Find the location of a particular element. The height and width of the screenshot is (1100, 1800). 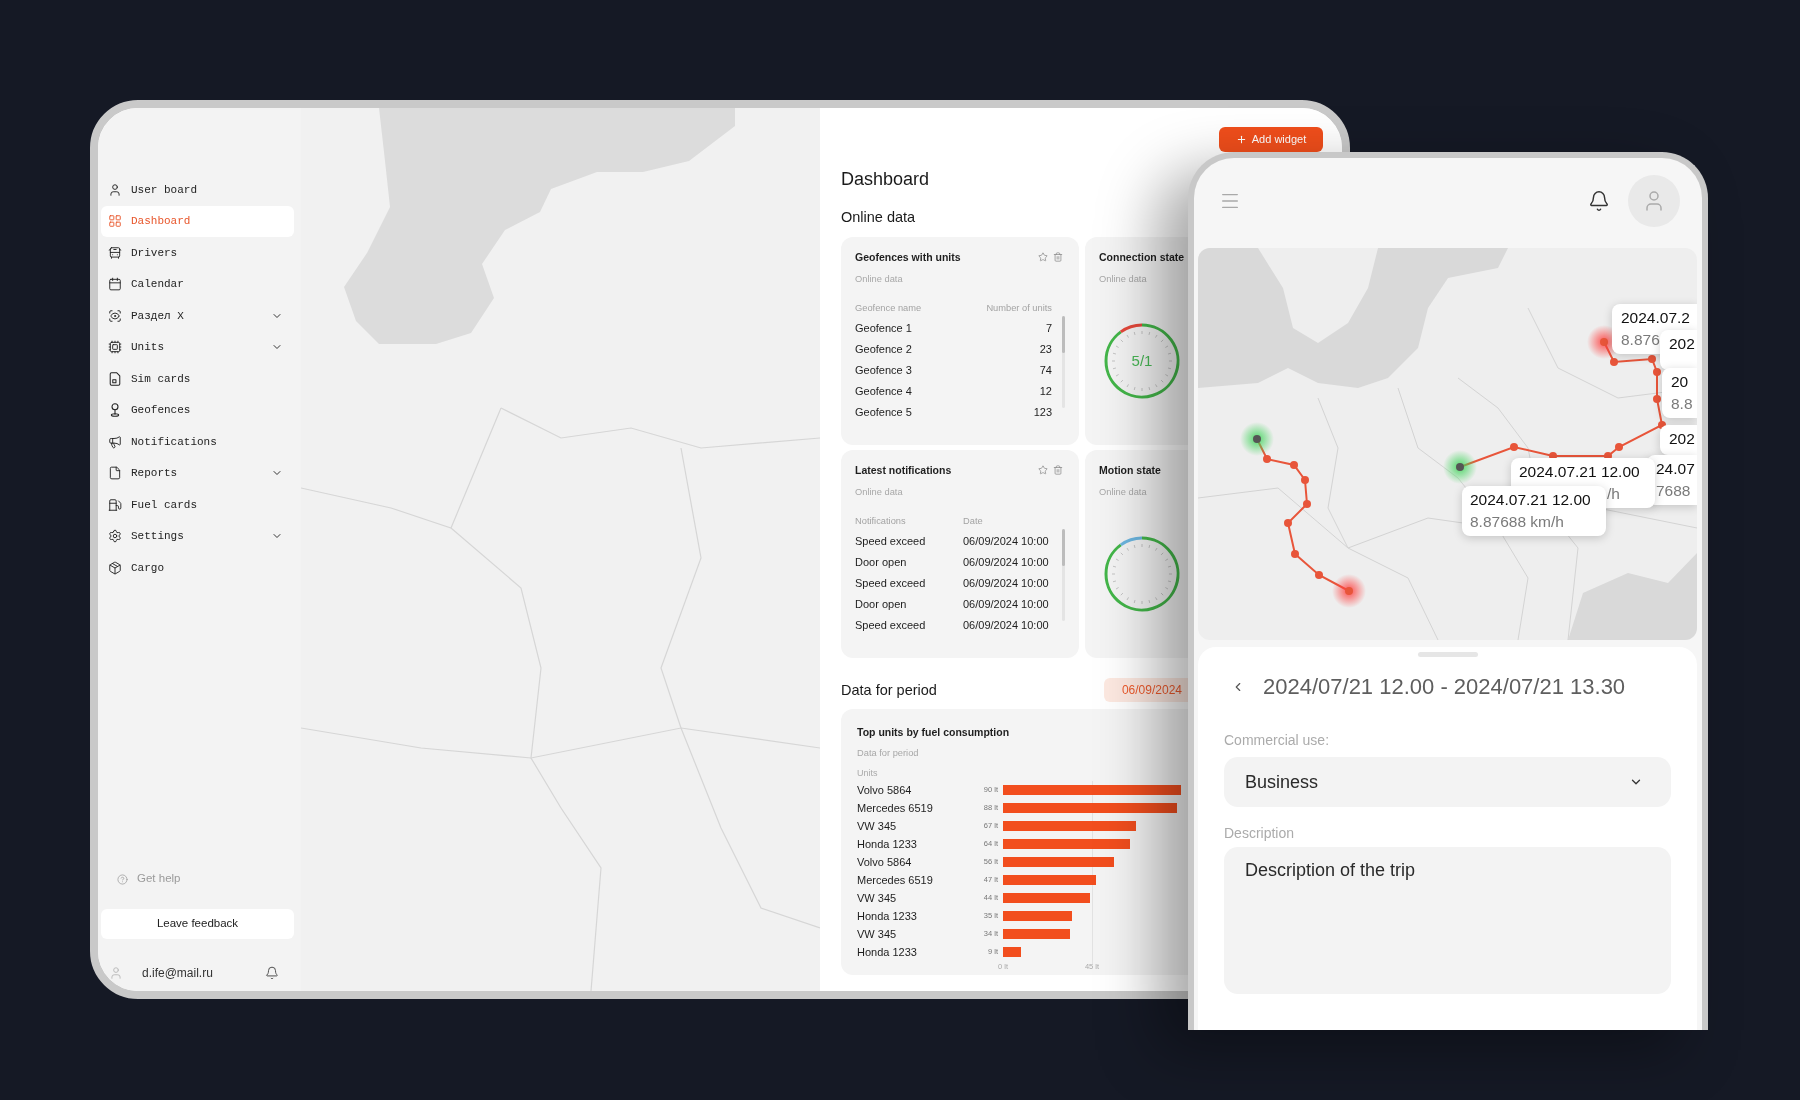

section-title: Data for period is located at coordinates (889, 690).